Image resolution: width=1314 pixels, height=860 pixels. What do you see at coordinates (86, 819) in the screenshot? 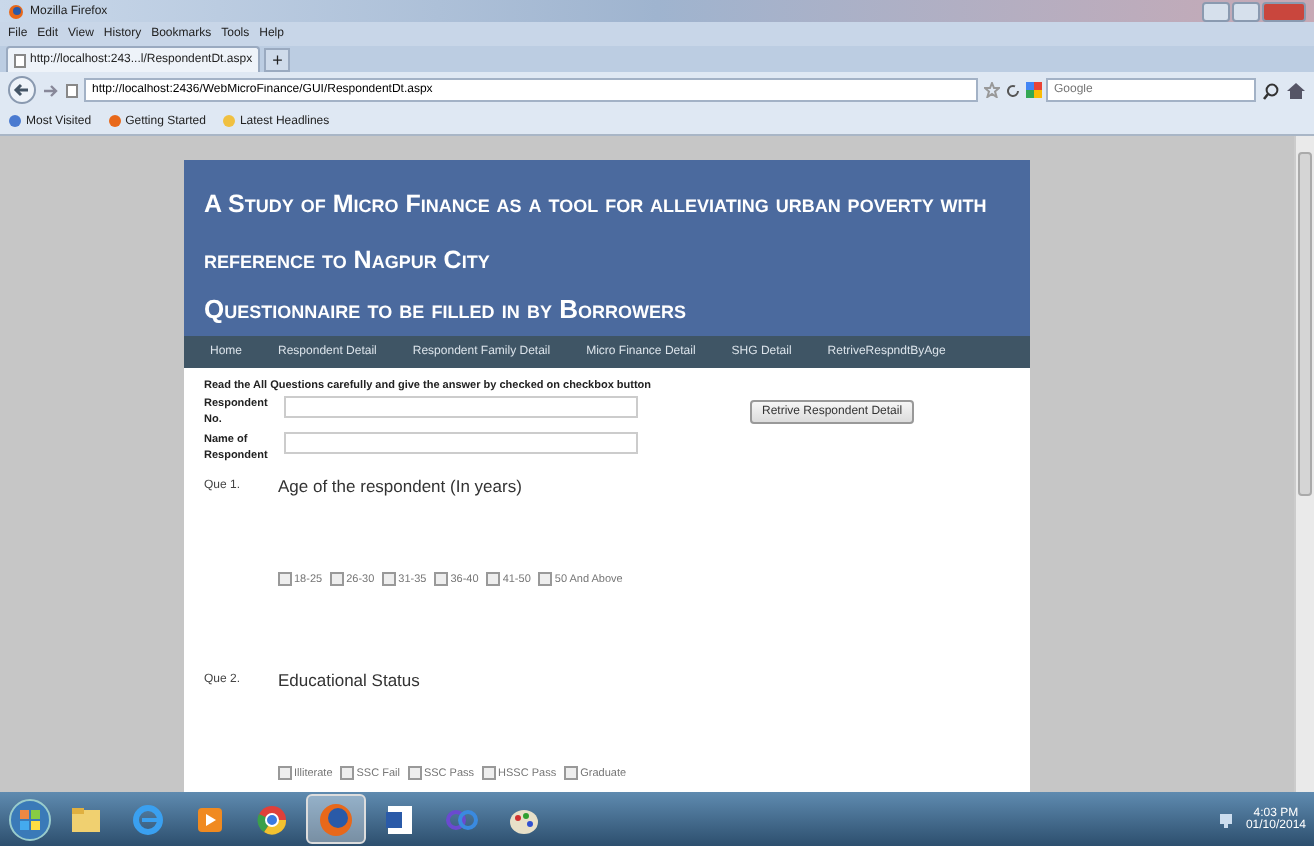
I see `folder-icon` at bounding box center [86, 819].